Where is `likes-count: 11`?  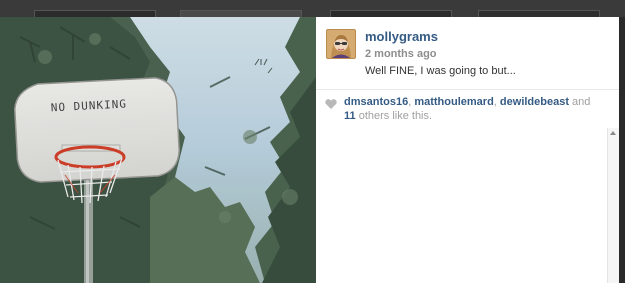 likes-count: 11 is located at coordinates (350, 116).